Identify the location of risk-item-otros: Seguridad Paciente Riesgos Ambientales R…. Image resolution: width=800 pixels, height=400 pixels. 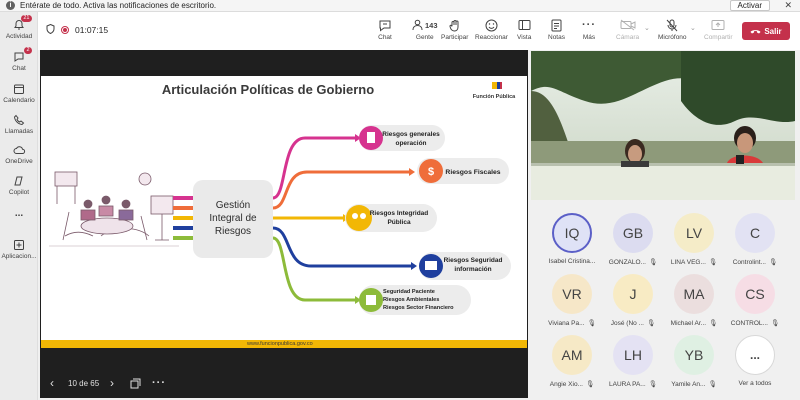
(415, 300).